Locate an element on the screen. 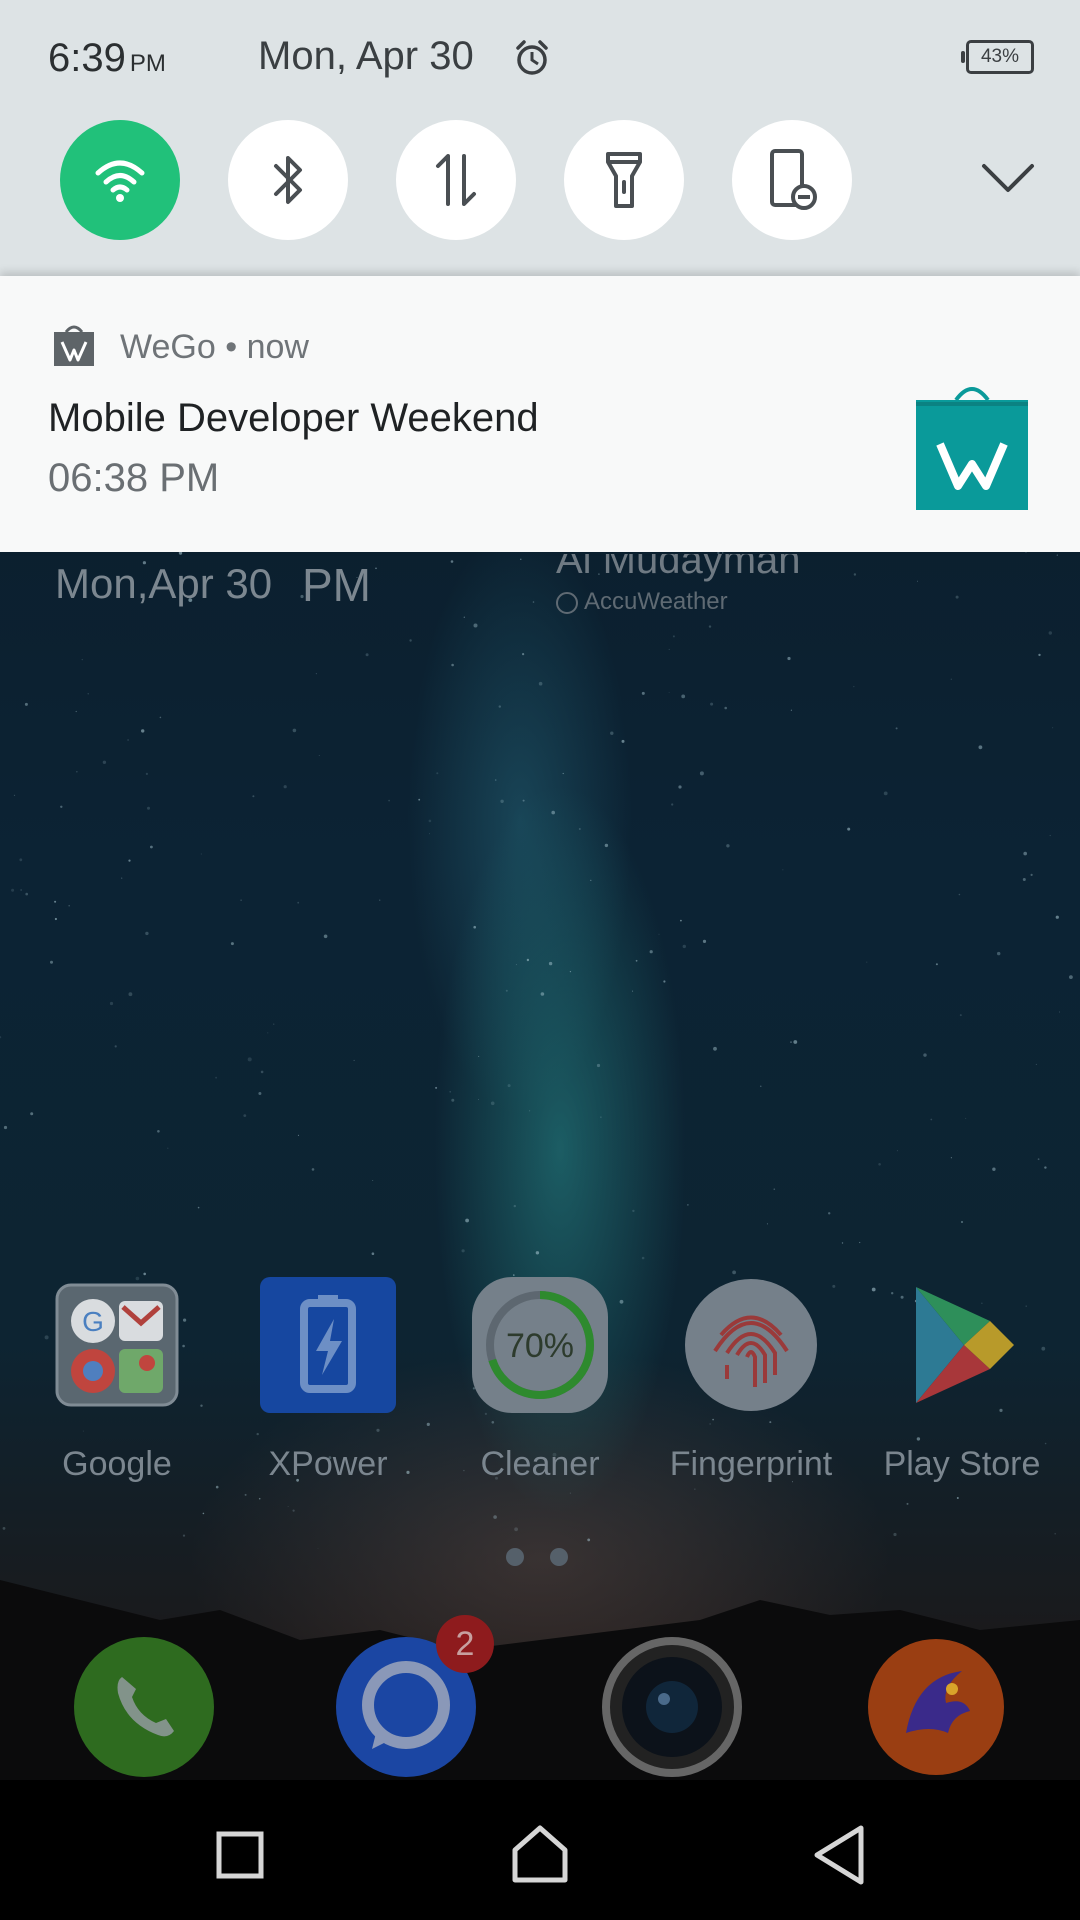  app-fingerprint: Fingerprint is located at coordinates (751, 1379).